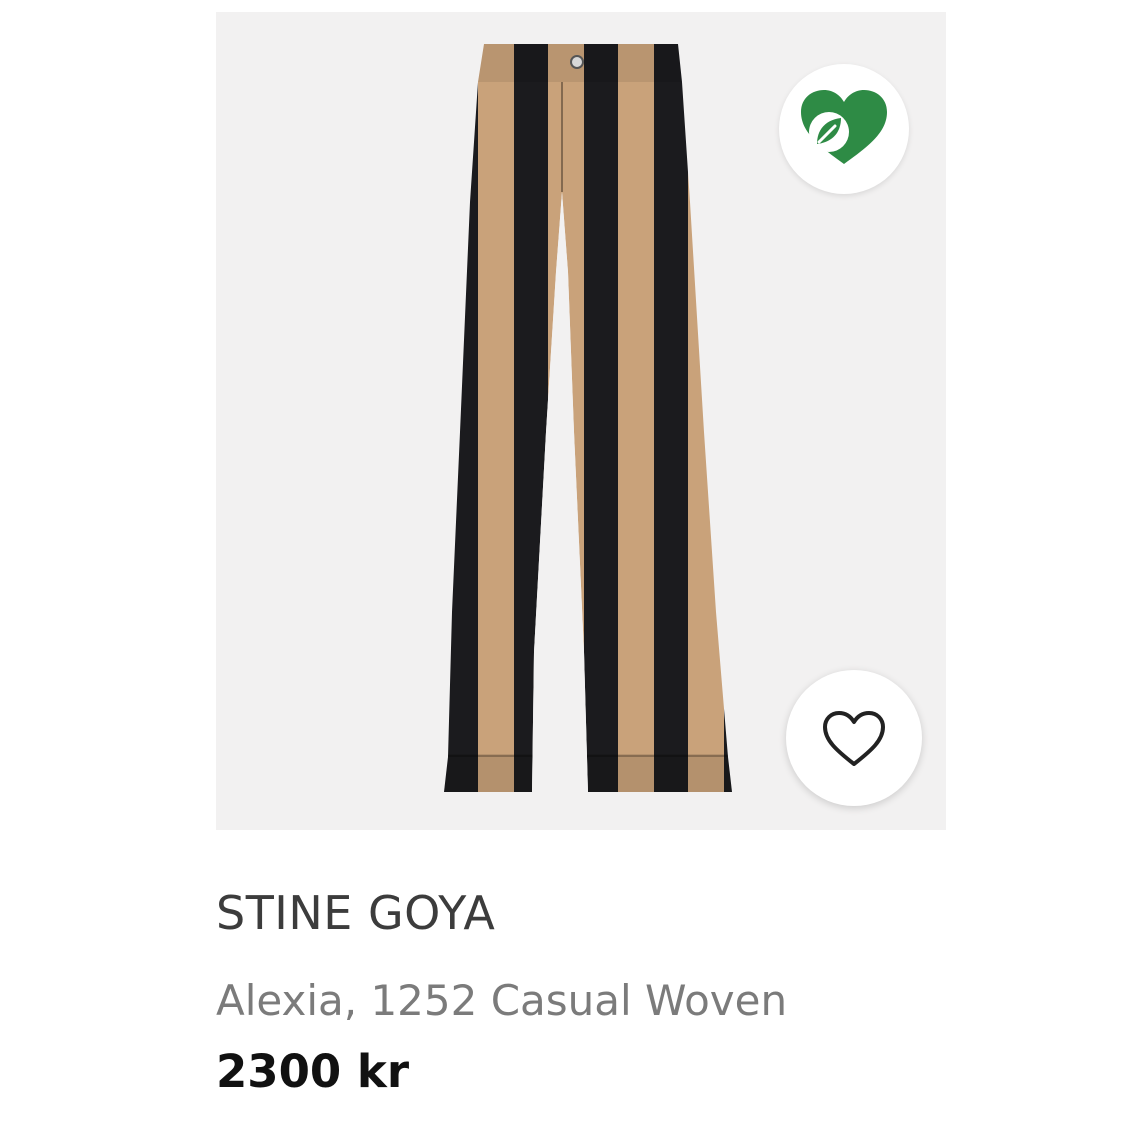  I want to click on favorite-button, so click(854, 738).